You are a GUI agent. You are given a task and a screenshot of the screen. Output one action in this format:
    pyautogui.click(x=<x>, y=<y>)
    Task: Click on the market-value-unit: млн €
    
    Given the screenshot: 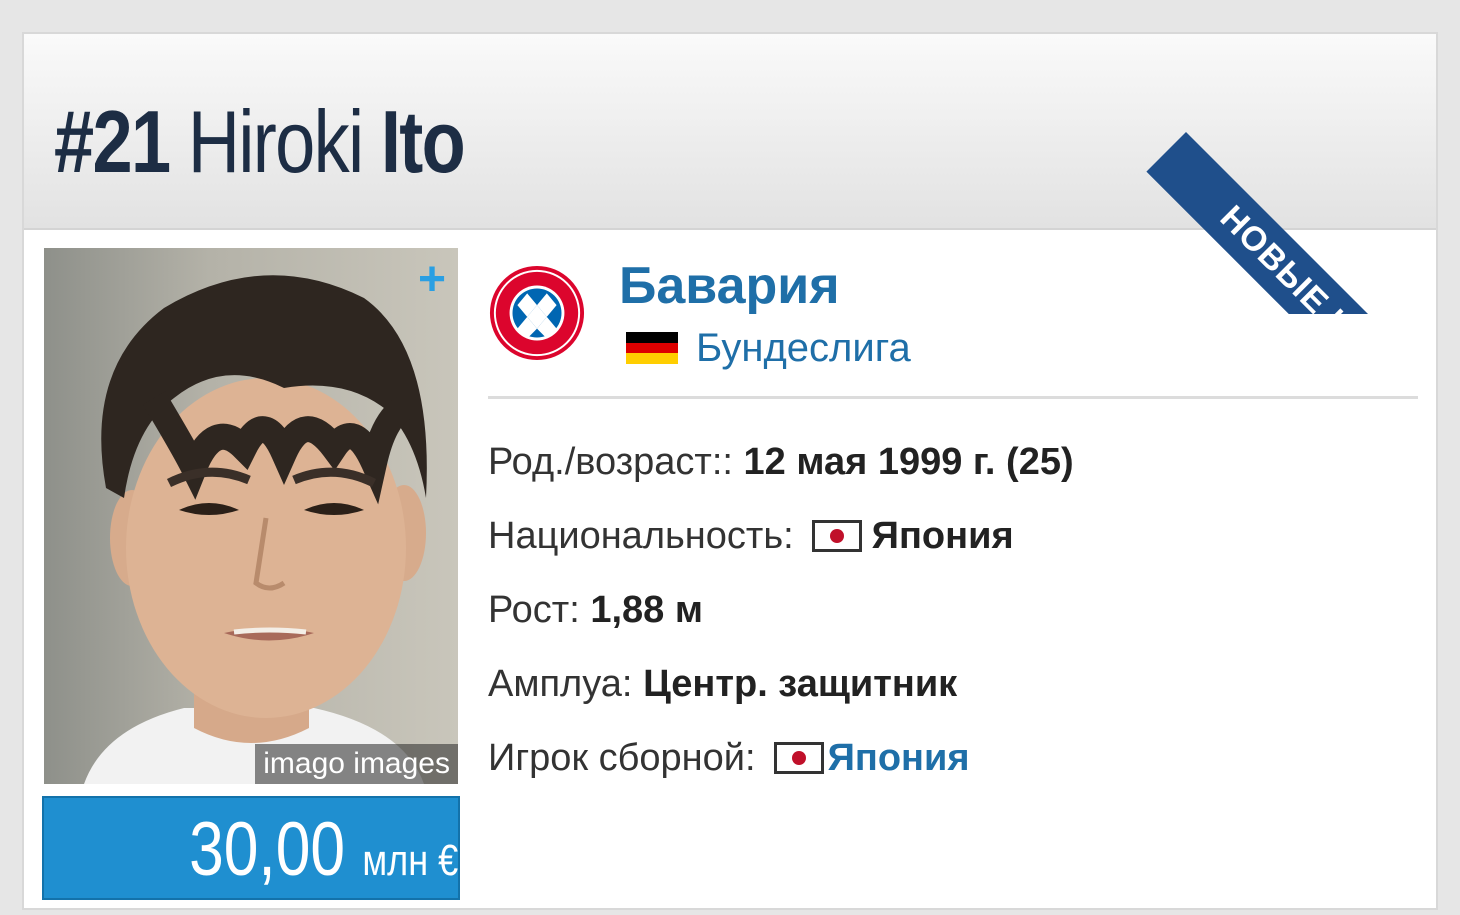 What is the action you would take?
    pyautogui.click(x=410, y=860)
    